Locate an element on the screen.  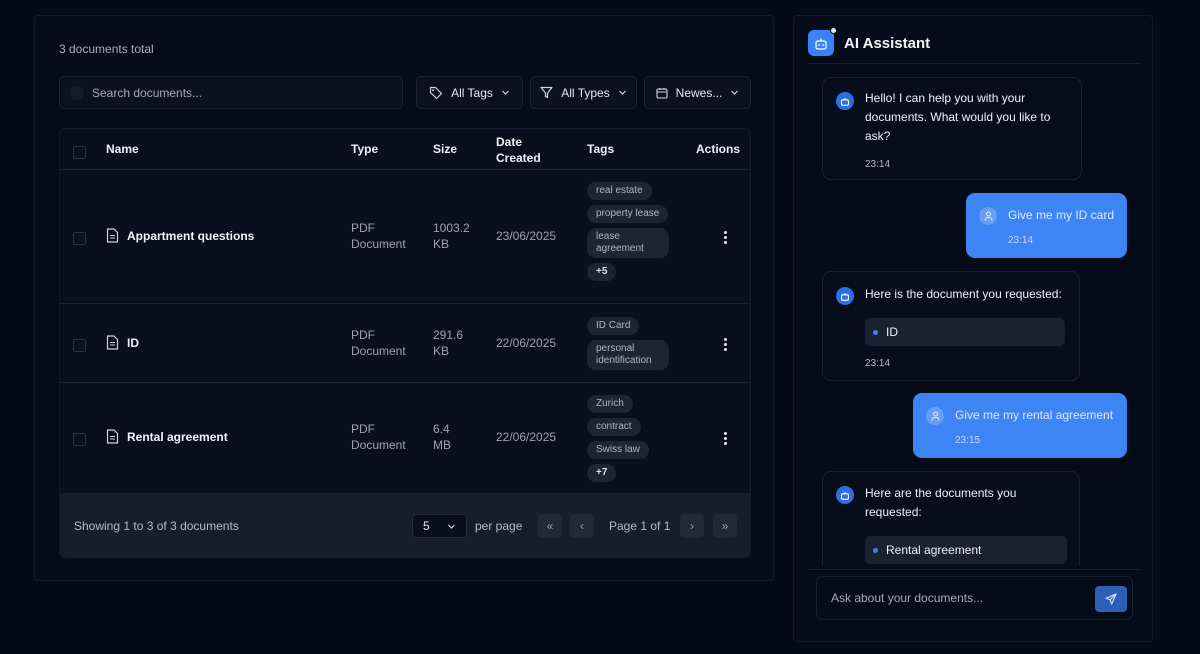
assistant-header: AI Assistant is located at coordinates (869, 41).